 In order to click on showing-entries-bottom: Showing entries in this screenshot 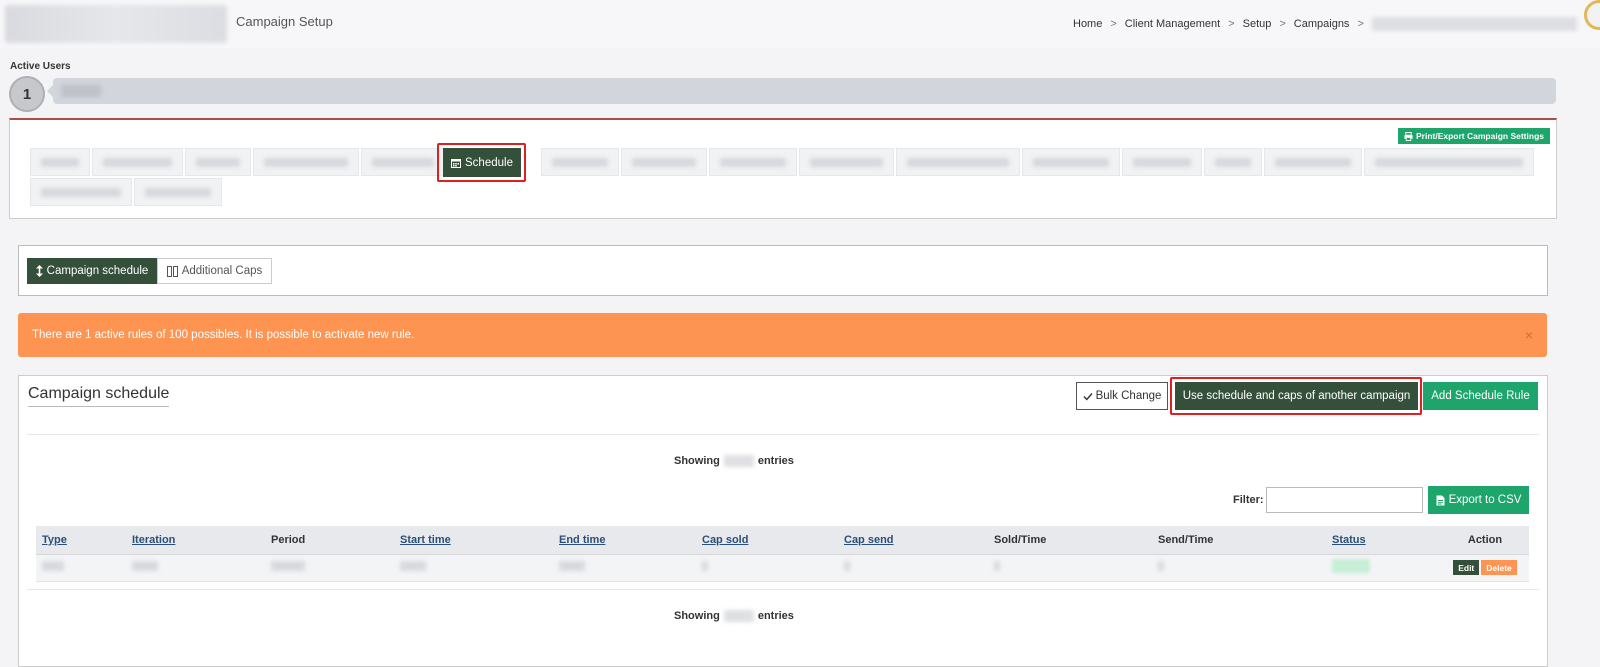, I will do `click(734, 616)`.